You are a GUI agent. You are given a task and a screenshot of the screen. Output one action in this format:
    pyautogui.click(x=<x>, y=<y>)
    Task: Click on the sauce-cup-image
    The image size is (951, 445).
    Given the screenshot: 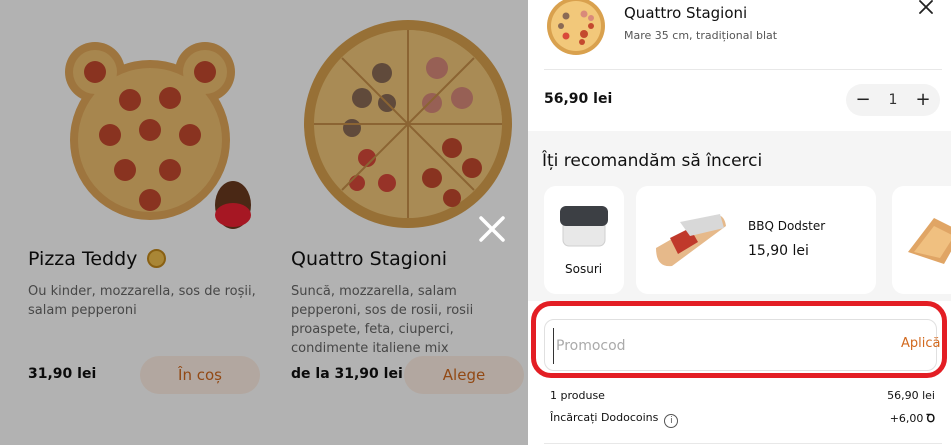 What is the action you would take?
    pyautogui.click(x=584, y=226)
    